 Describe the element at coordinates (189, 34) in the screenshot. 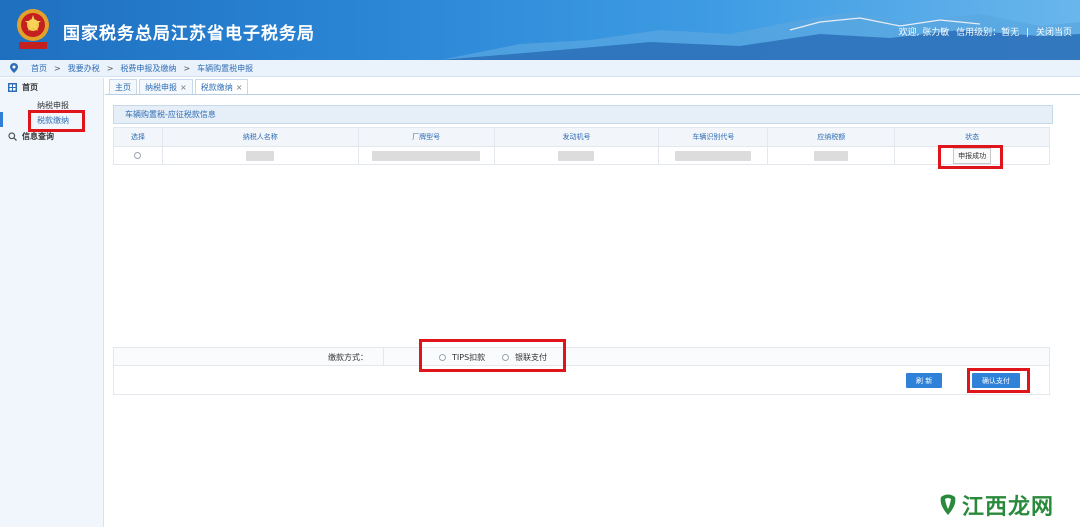

I see `site-title: 国家税务总局江苏省电子税务局` at that location.